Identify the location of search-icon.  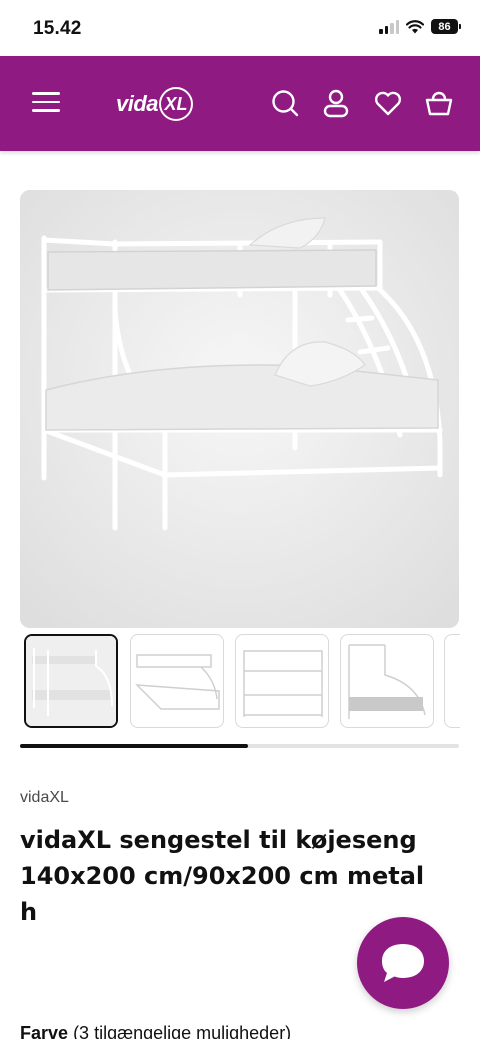
(285, 103).